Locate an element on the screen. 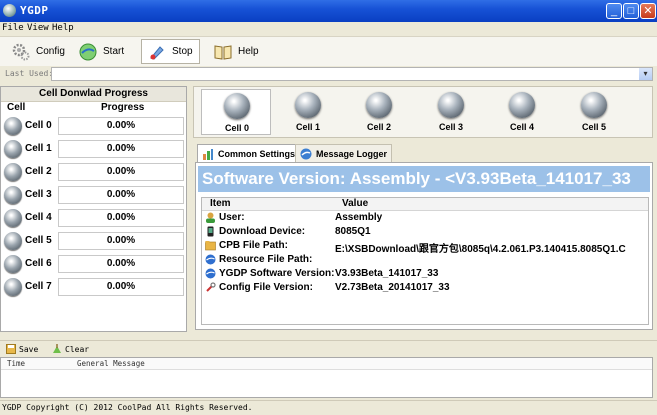 This screenshot has height=415, width=657. table-row: Download Device: 8085Q1 is located at coordinates (425, 232).